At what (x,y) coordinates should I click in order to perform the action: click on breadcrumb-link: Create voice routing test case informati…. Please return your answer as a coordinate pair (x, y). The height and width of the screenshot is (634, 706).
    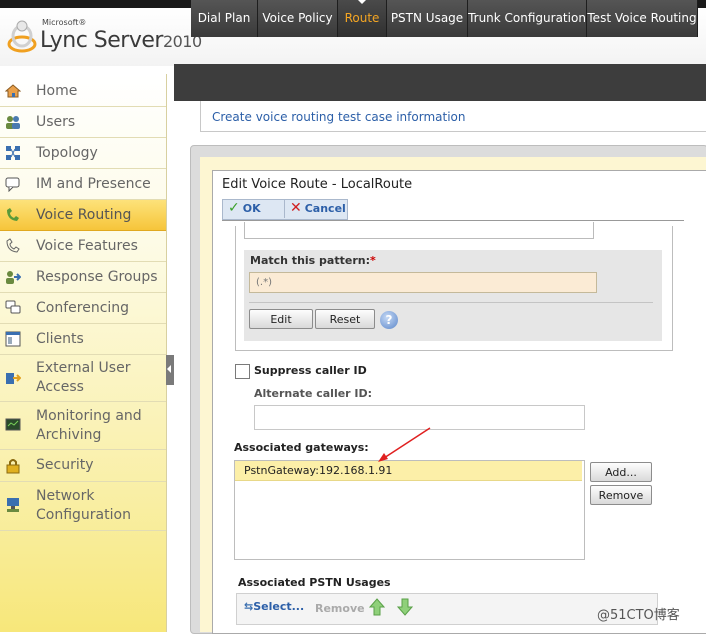
    Looking at the image, I should click on (338, 117).